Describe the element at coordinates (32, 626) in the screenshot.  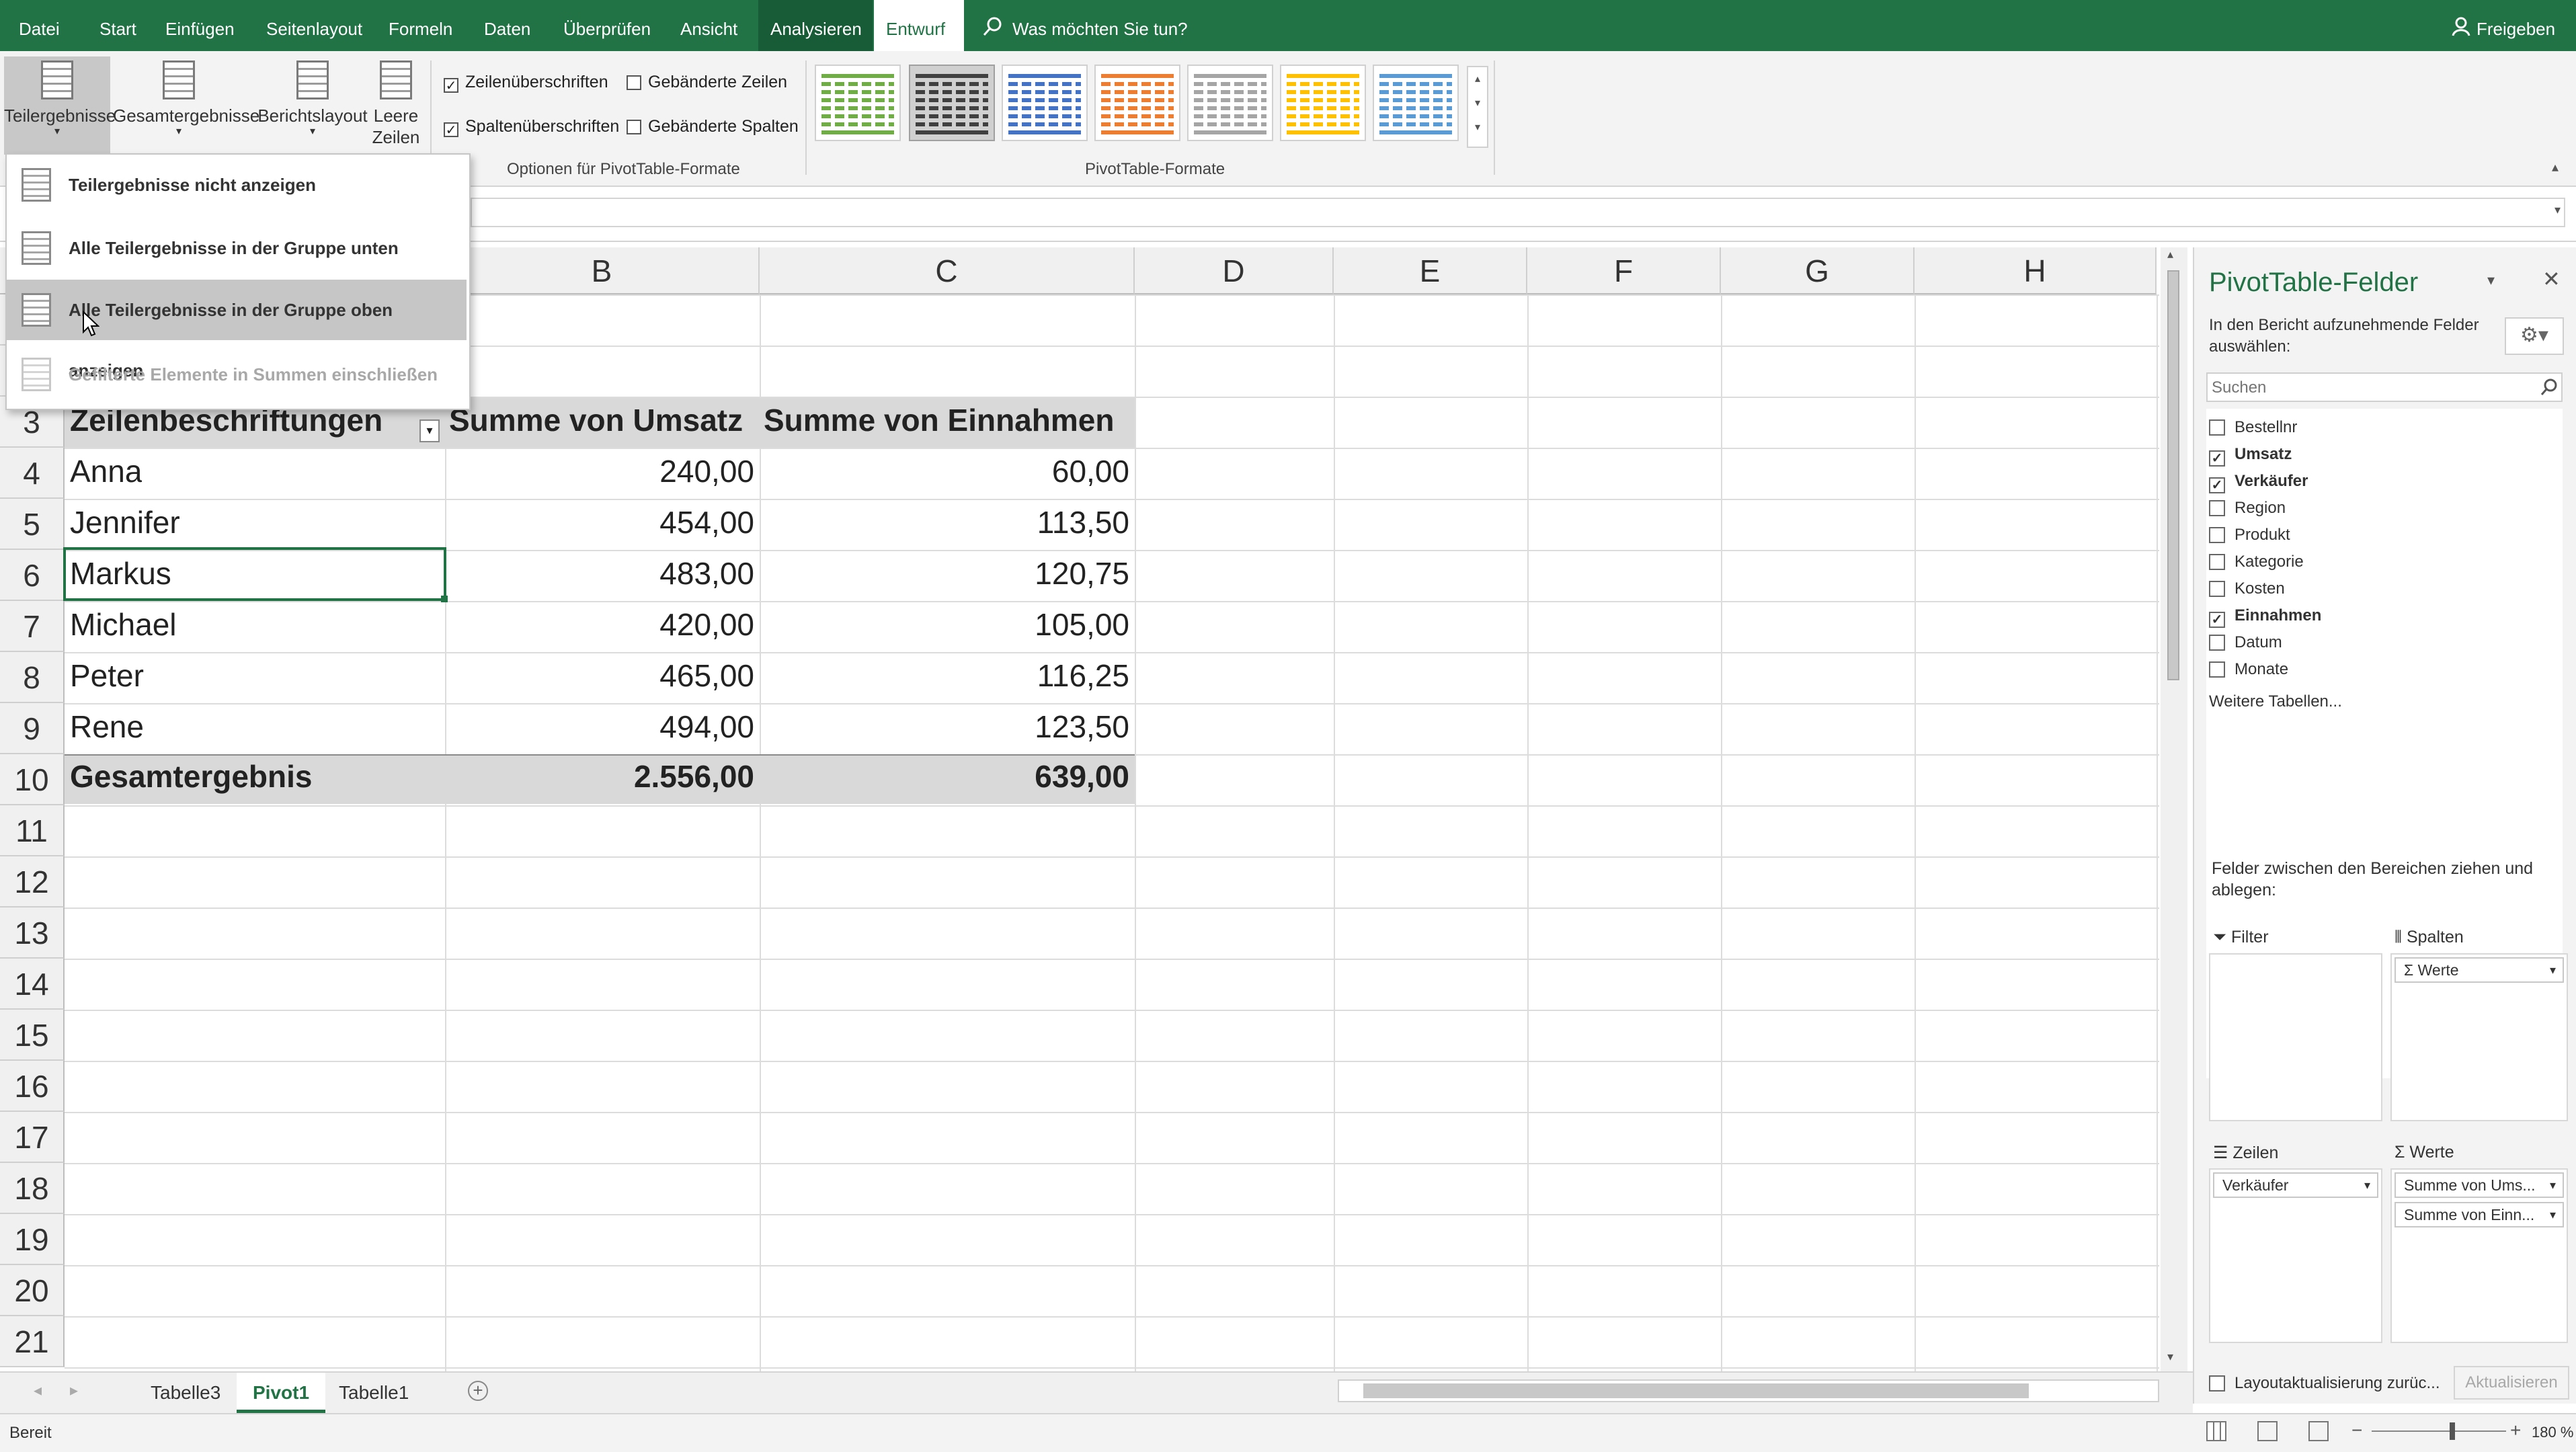
I see `row-header-7: 7` at that location.